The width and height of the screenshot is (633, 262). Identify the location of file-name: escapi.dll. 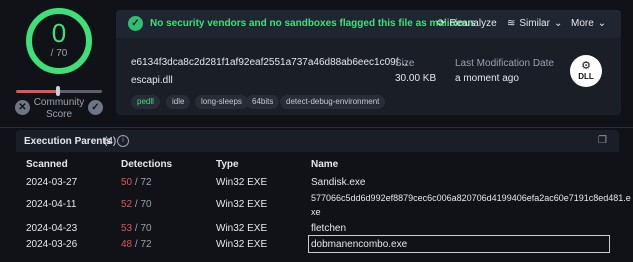
(152, 80).